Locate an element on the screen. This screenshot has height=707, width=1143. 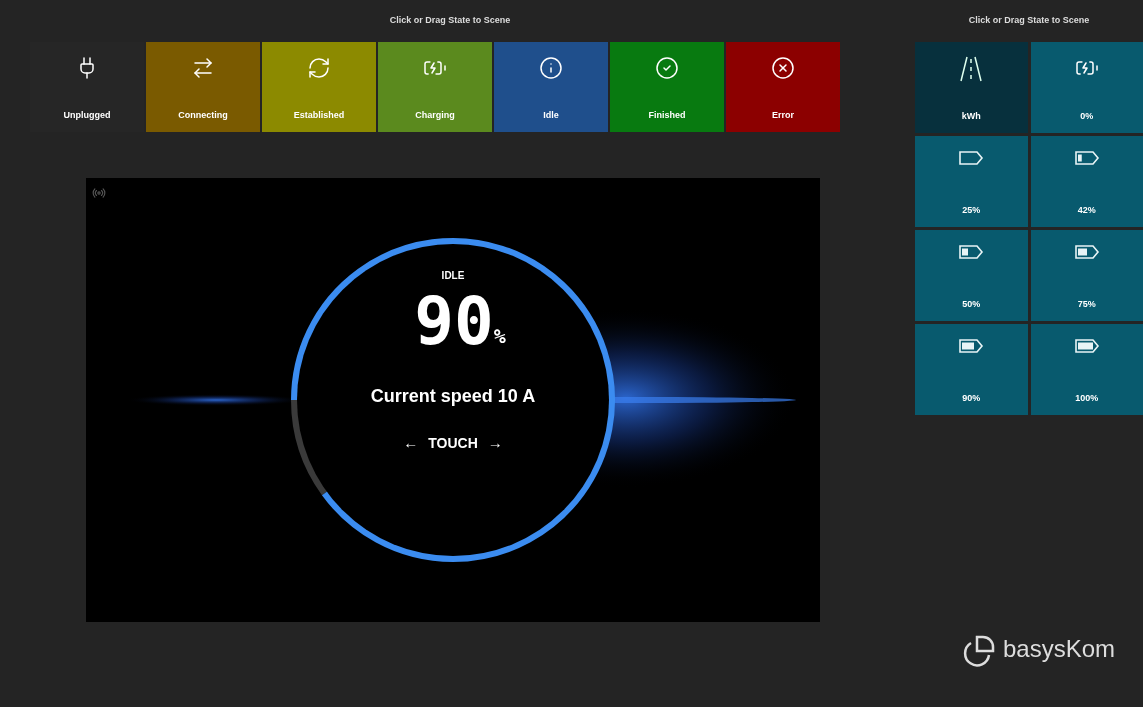
check-circle-icon is located at coordinates (667, 68).